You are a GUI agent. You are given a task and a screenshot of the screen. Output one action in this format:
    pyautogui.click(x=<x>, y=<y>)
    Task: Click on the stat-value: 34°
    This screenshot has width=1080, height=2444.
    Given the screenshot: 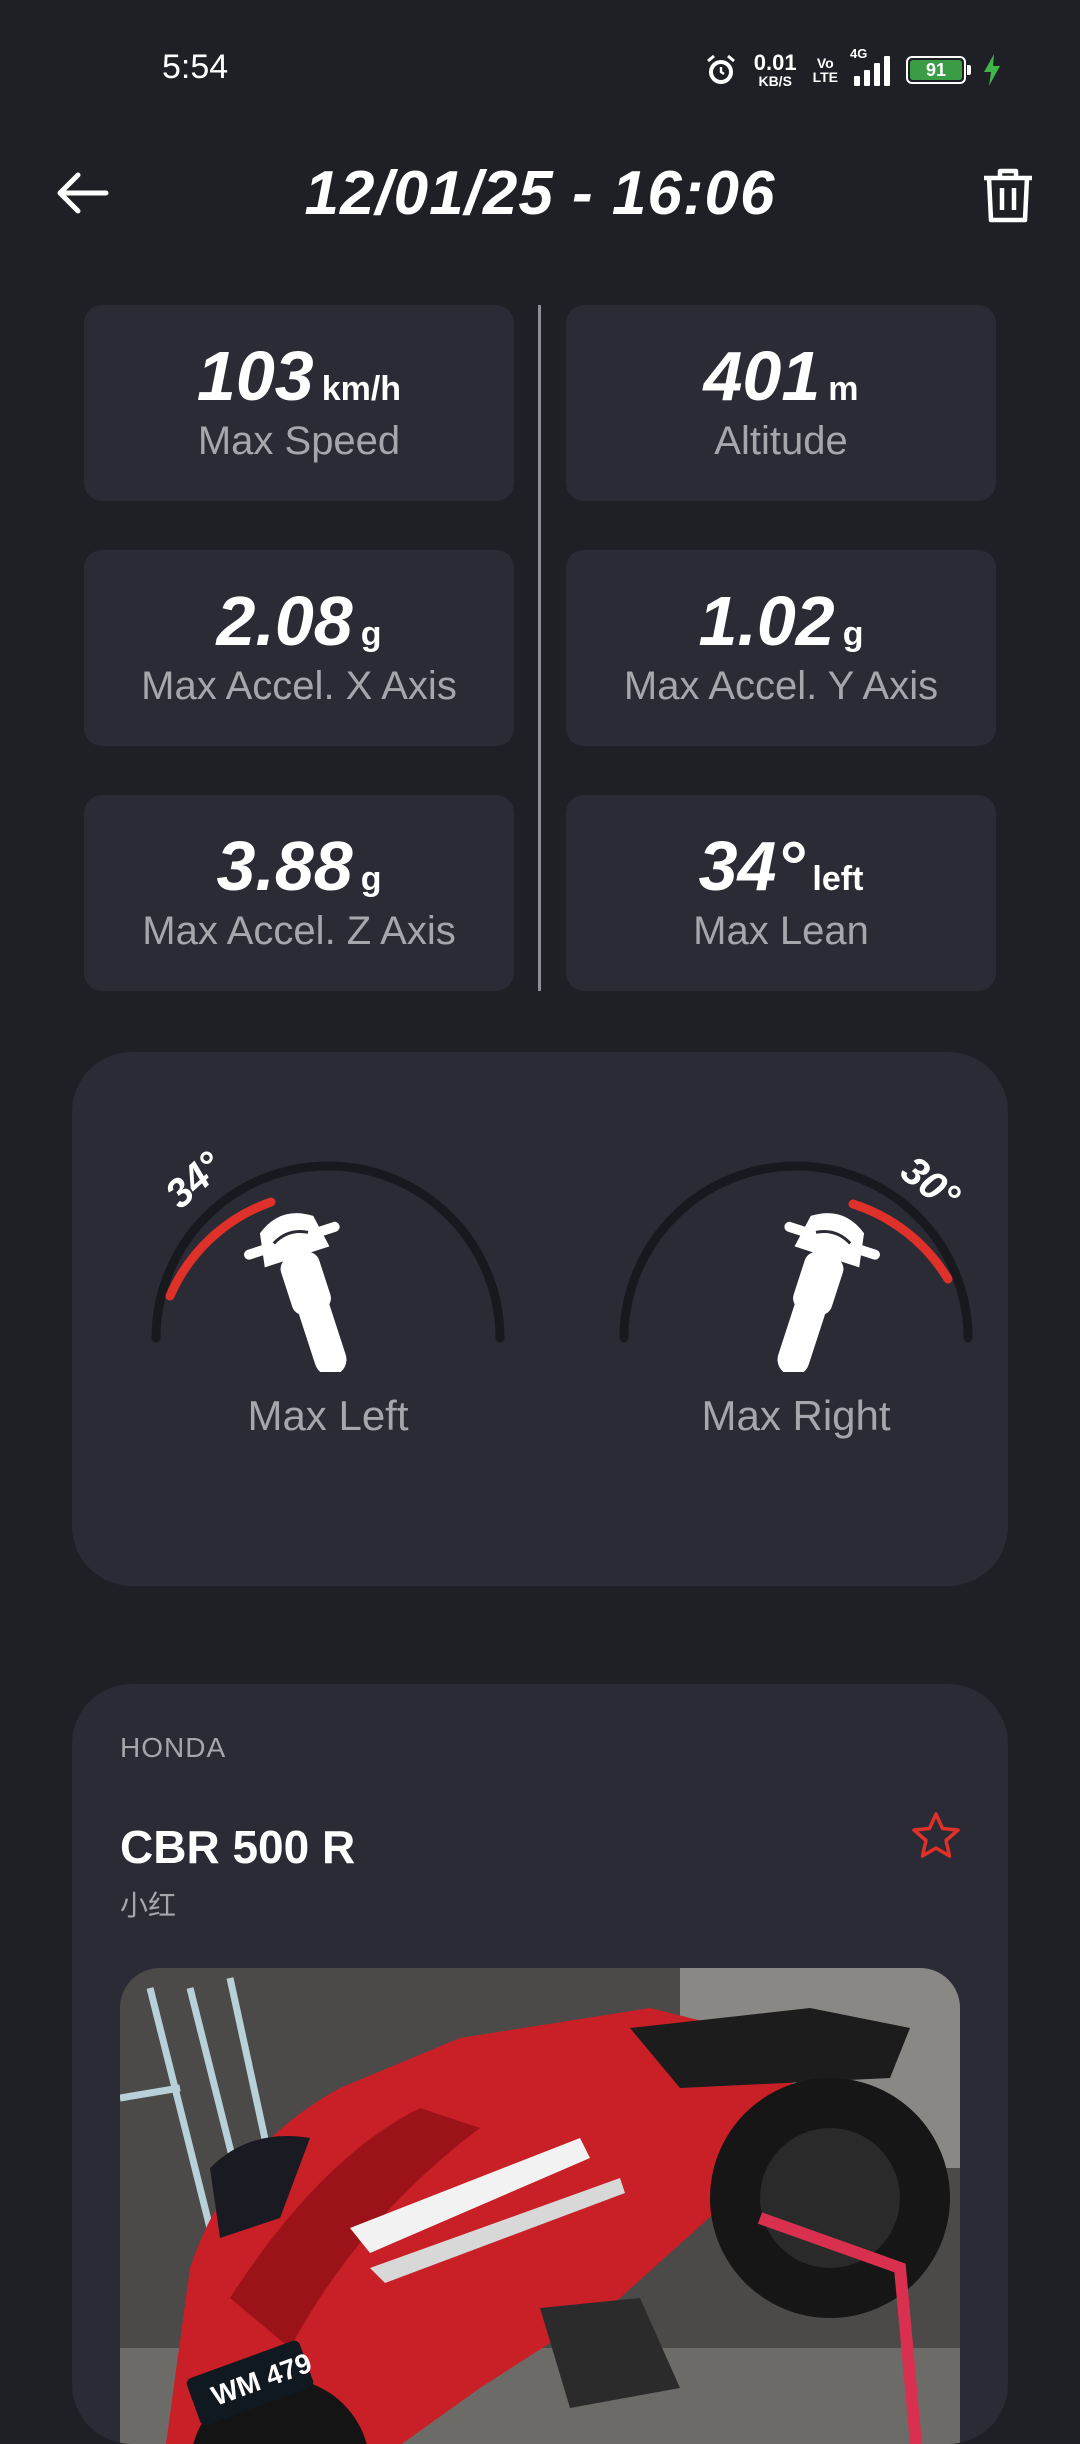 What is the action you would take?
    pyautogui.click(x=751, y=866)
    